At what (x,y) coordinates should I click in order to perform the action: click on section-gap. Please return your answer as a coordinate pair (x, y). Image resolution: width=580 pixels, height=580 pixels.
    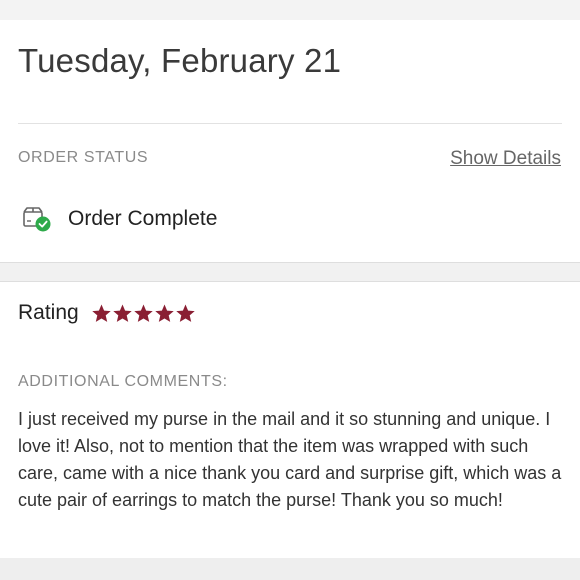
    Looking at the image, I should click on (290, 272).